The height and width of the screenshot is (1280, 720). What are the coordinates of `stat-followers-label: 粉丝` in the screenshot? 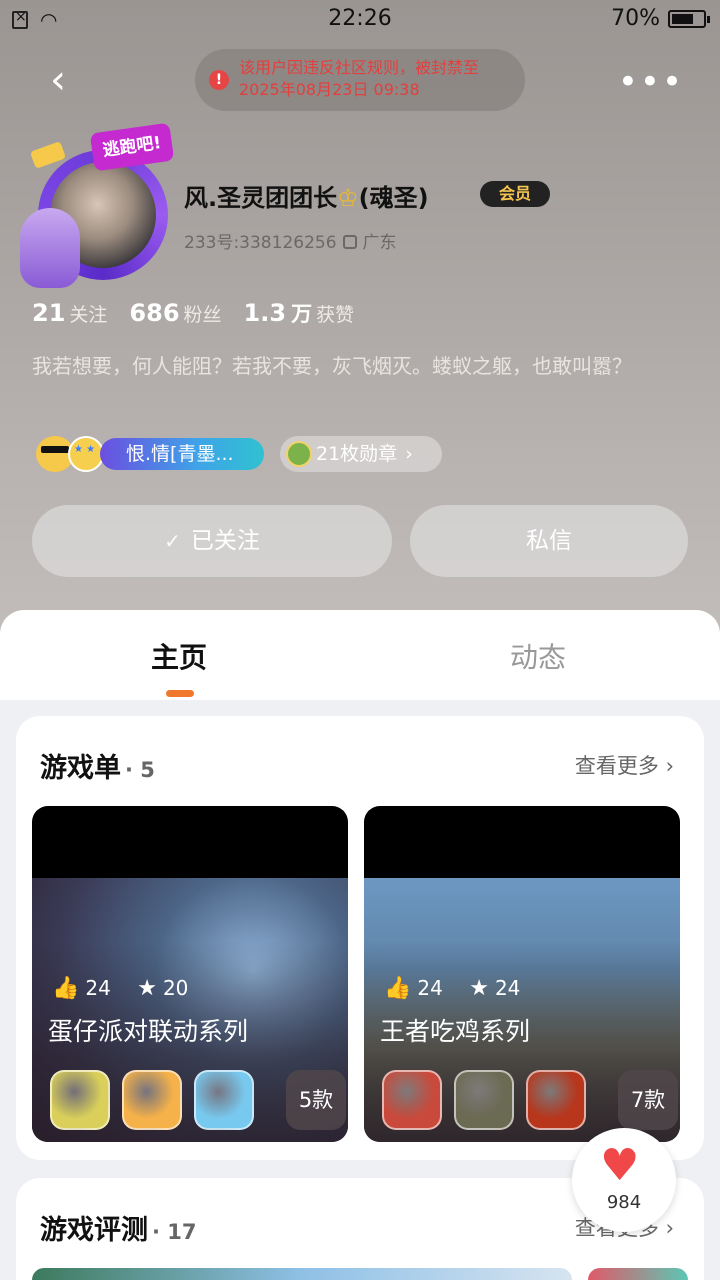 It's located at (202, 315).